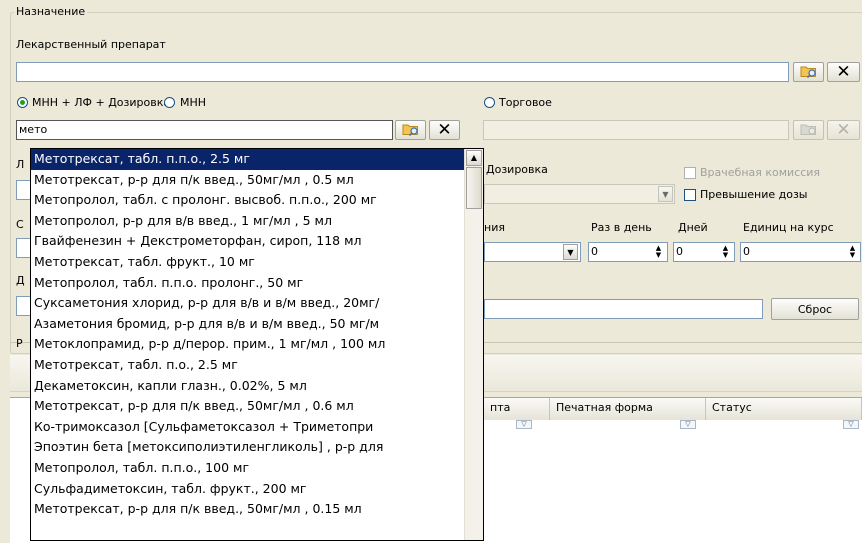 The width and height of the screenshot is (862, 543). What do you see at coordinates (517, 409) in the screenshot?
I see `col-header-partial: пта` at bounding box center [517, 409].